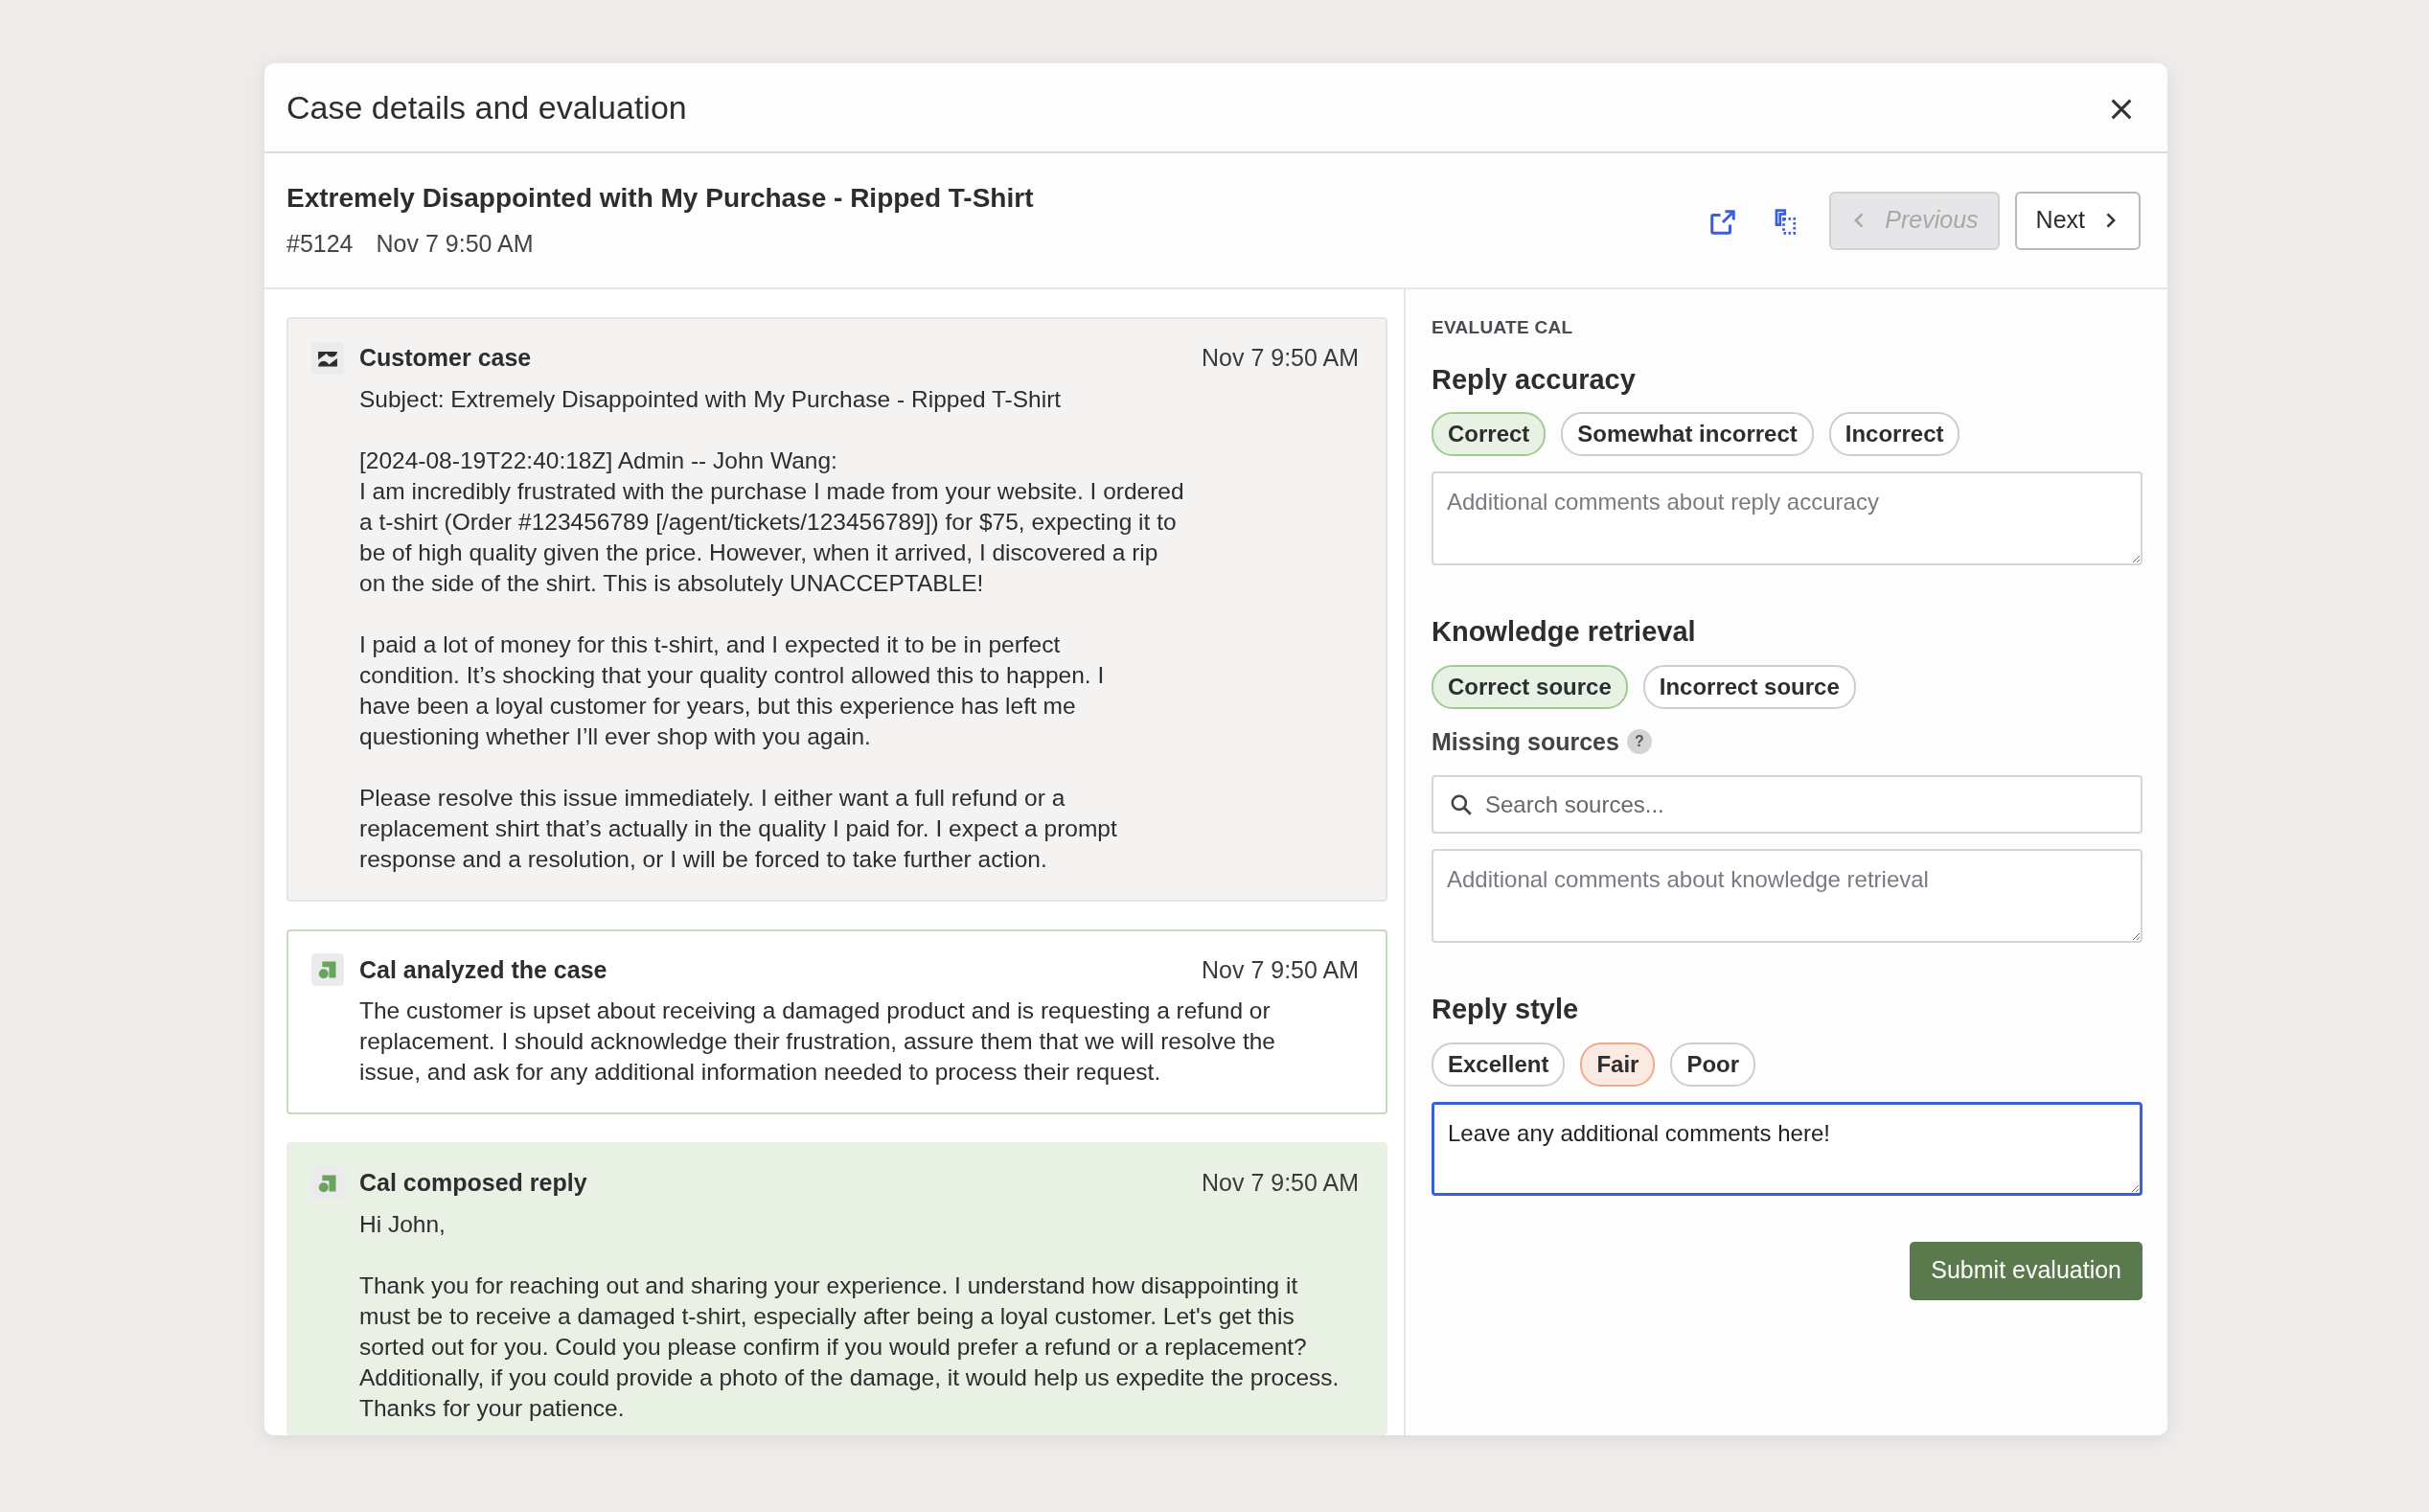 The width and height of the screenshot is (2429, 1512). Describe the element at coordinates (1713, 1064) in the screenshot. I see `option-chip: Poor` at that location.